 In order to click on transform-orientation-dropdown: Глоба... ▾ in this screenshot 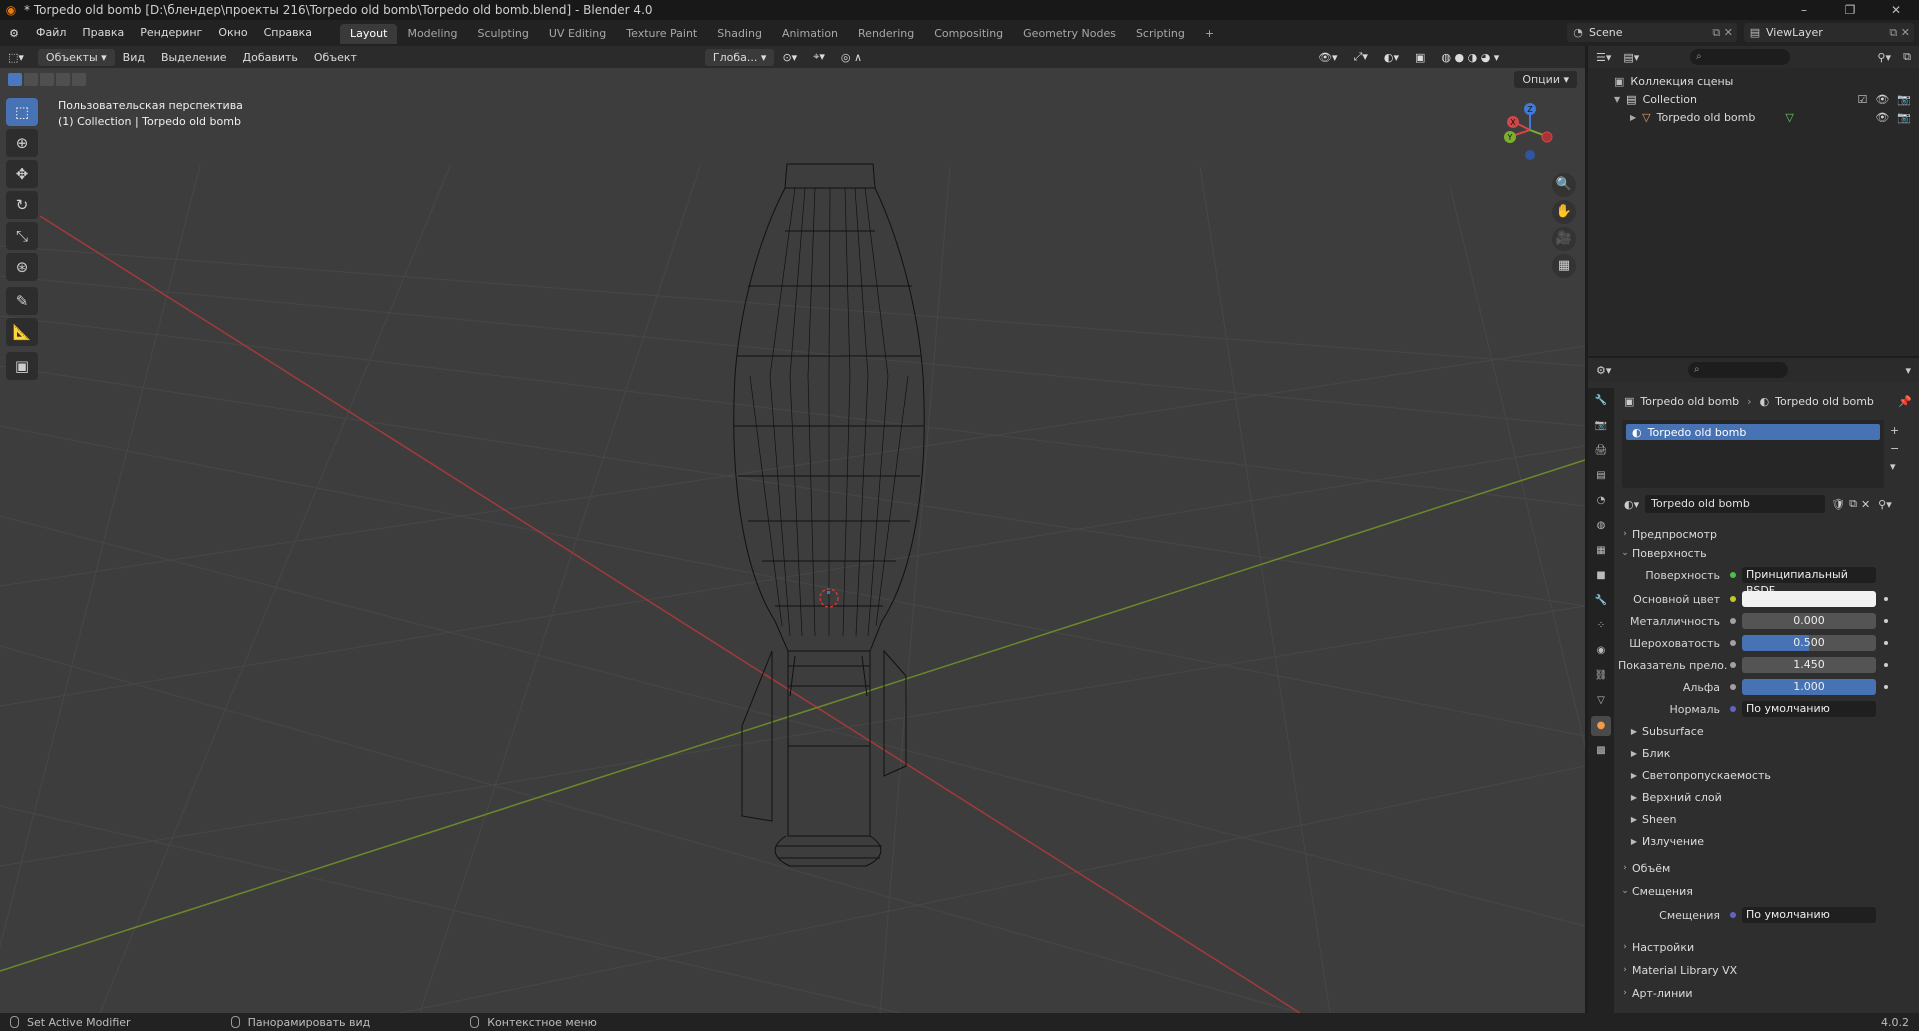, I will do `click(739, 57)`.